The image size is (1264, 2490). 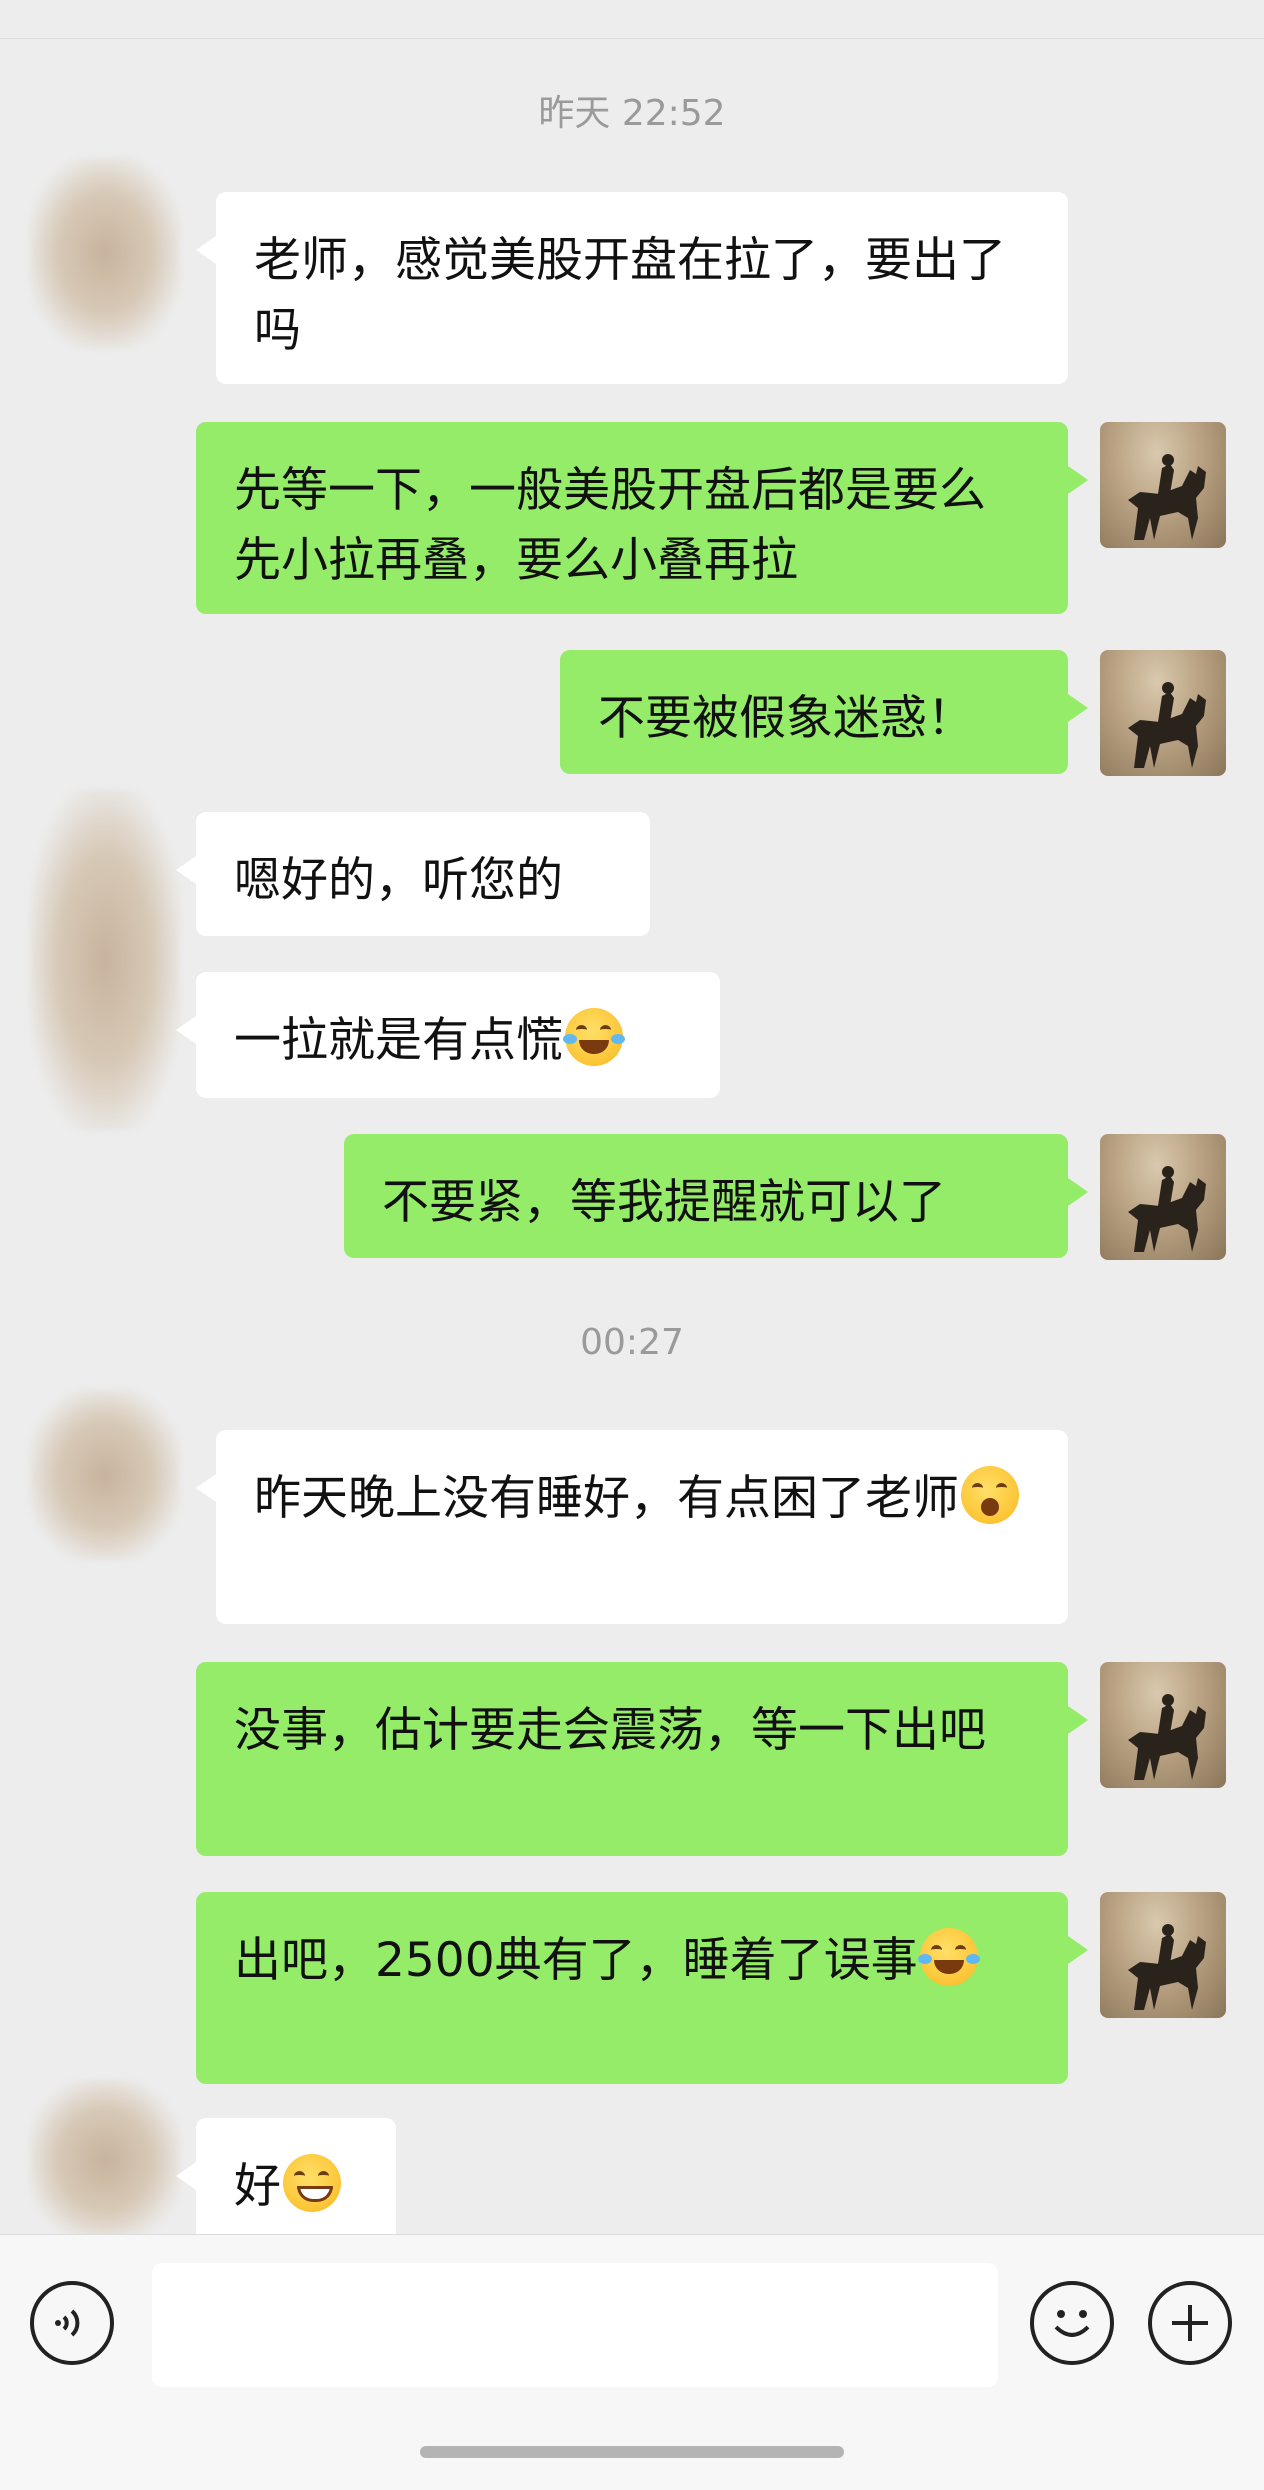 What do you see at coordinates (630, 295) in the screenshot?
I see `message-text: 老师，感觉美股开盘在拉了，要出了吗` at bounding box center [630, 295].